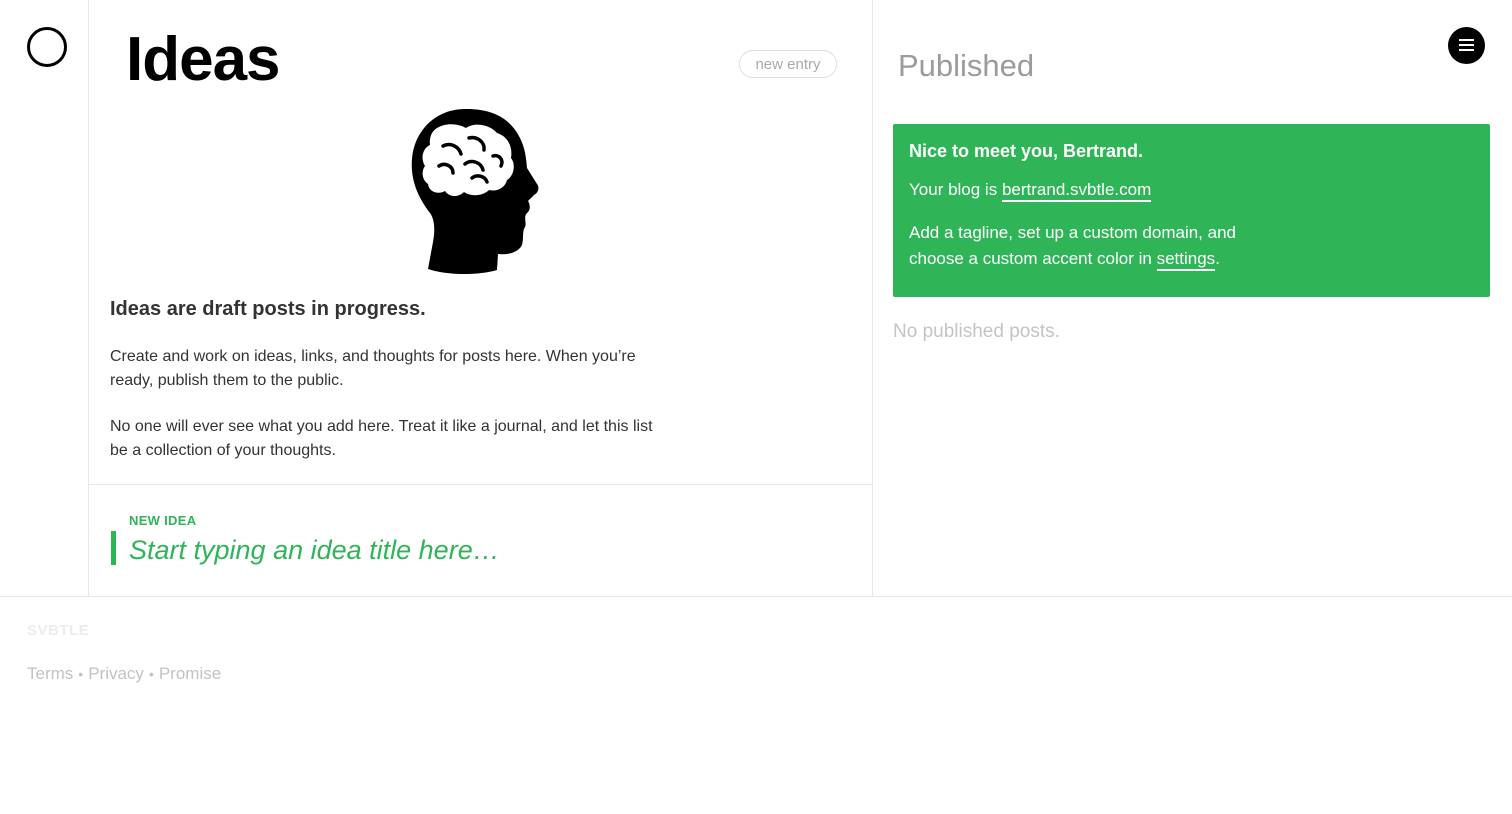 The width and height of the screenshot is (1512, 814). What do you see at coordinates (47, 47) in the screenshot?
I see `circle-logo-icon` at bounding box center [47, 47].